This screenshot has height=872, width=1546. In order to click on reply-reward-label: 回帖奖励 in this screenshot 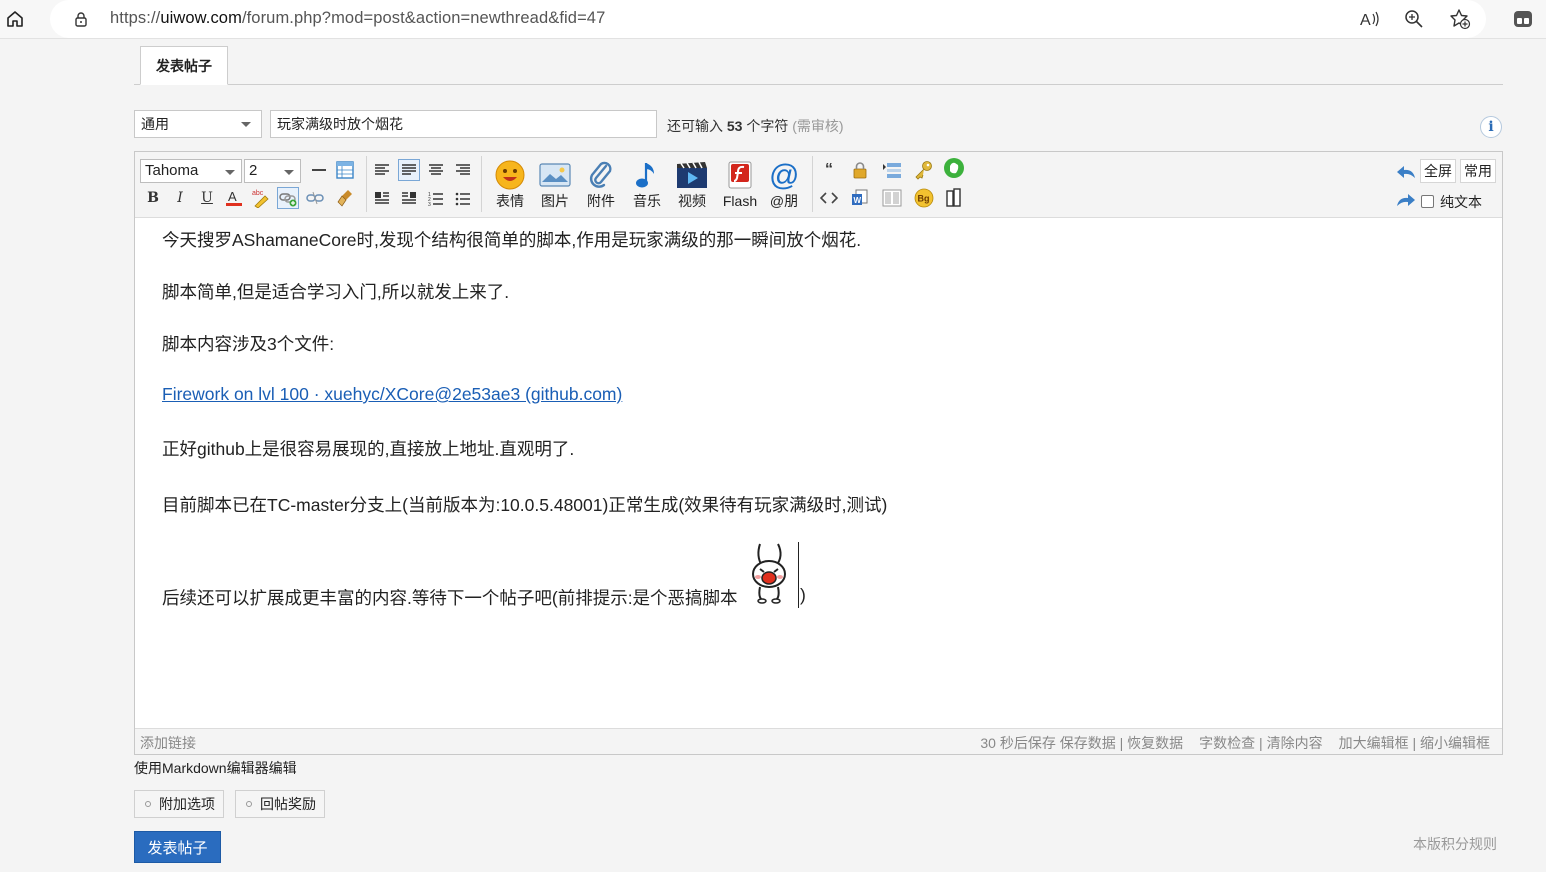, I will do `click(288, 804)`.